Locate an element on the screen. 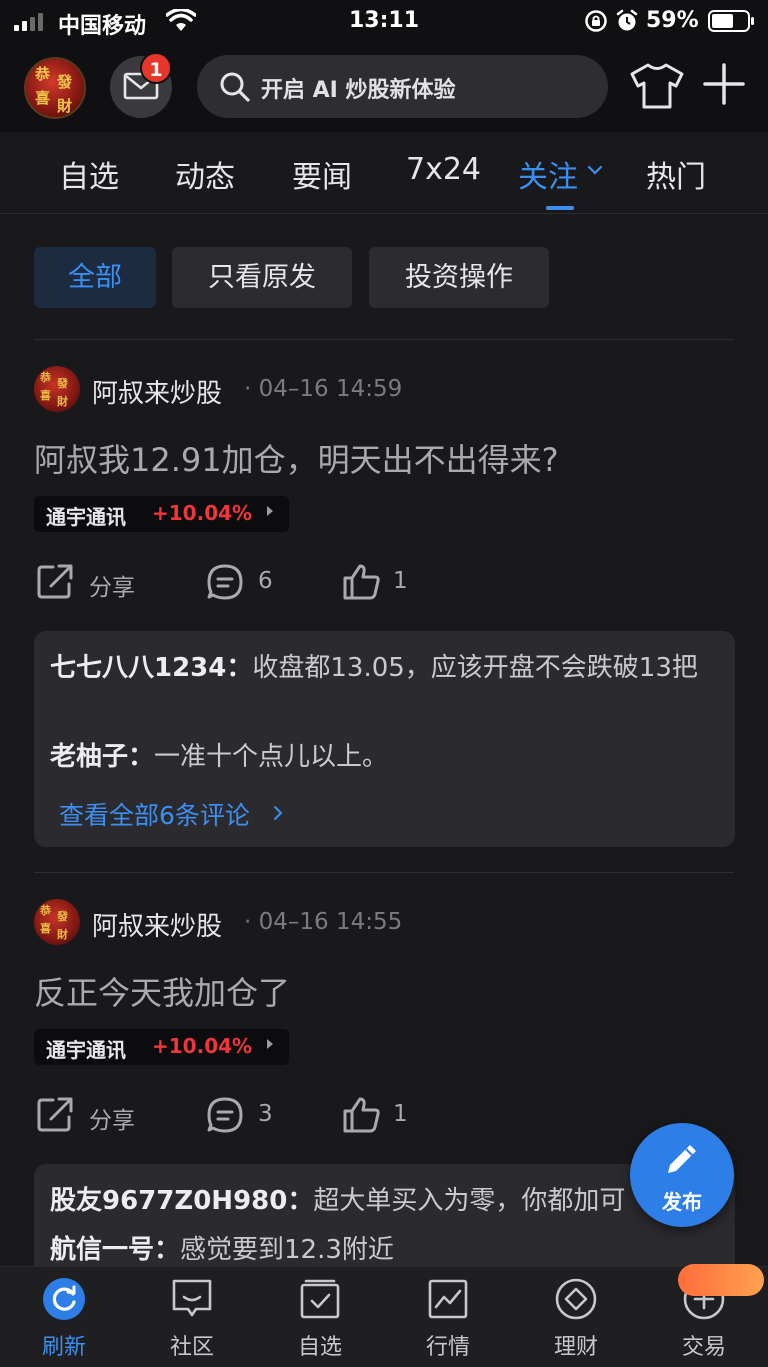  top-header: 恭 發 喜 財 1 开启 AI 炒股新体验 is located at coordinates (384, 87).